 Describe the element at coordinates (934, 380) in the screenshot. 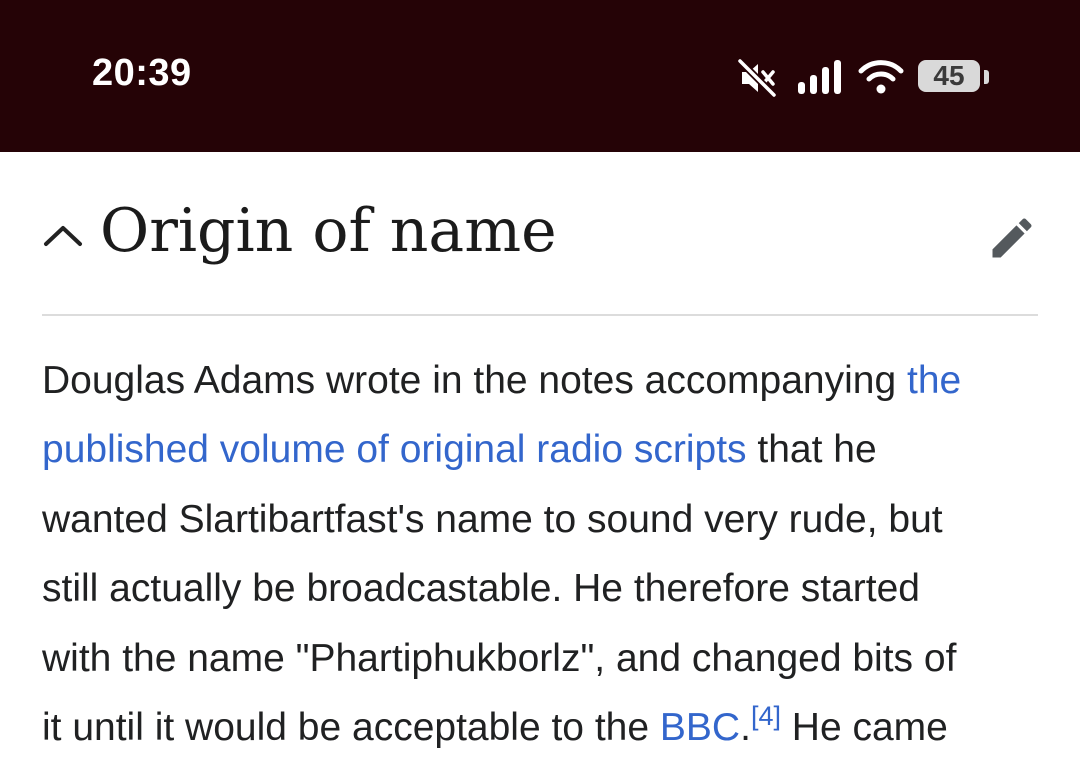

I see `radio-scripts-link-start: the` at that location.